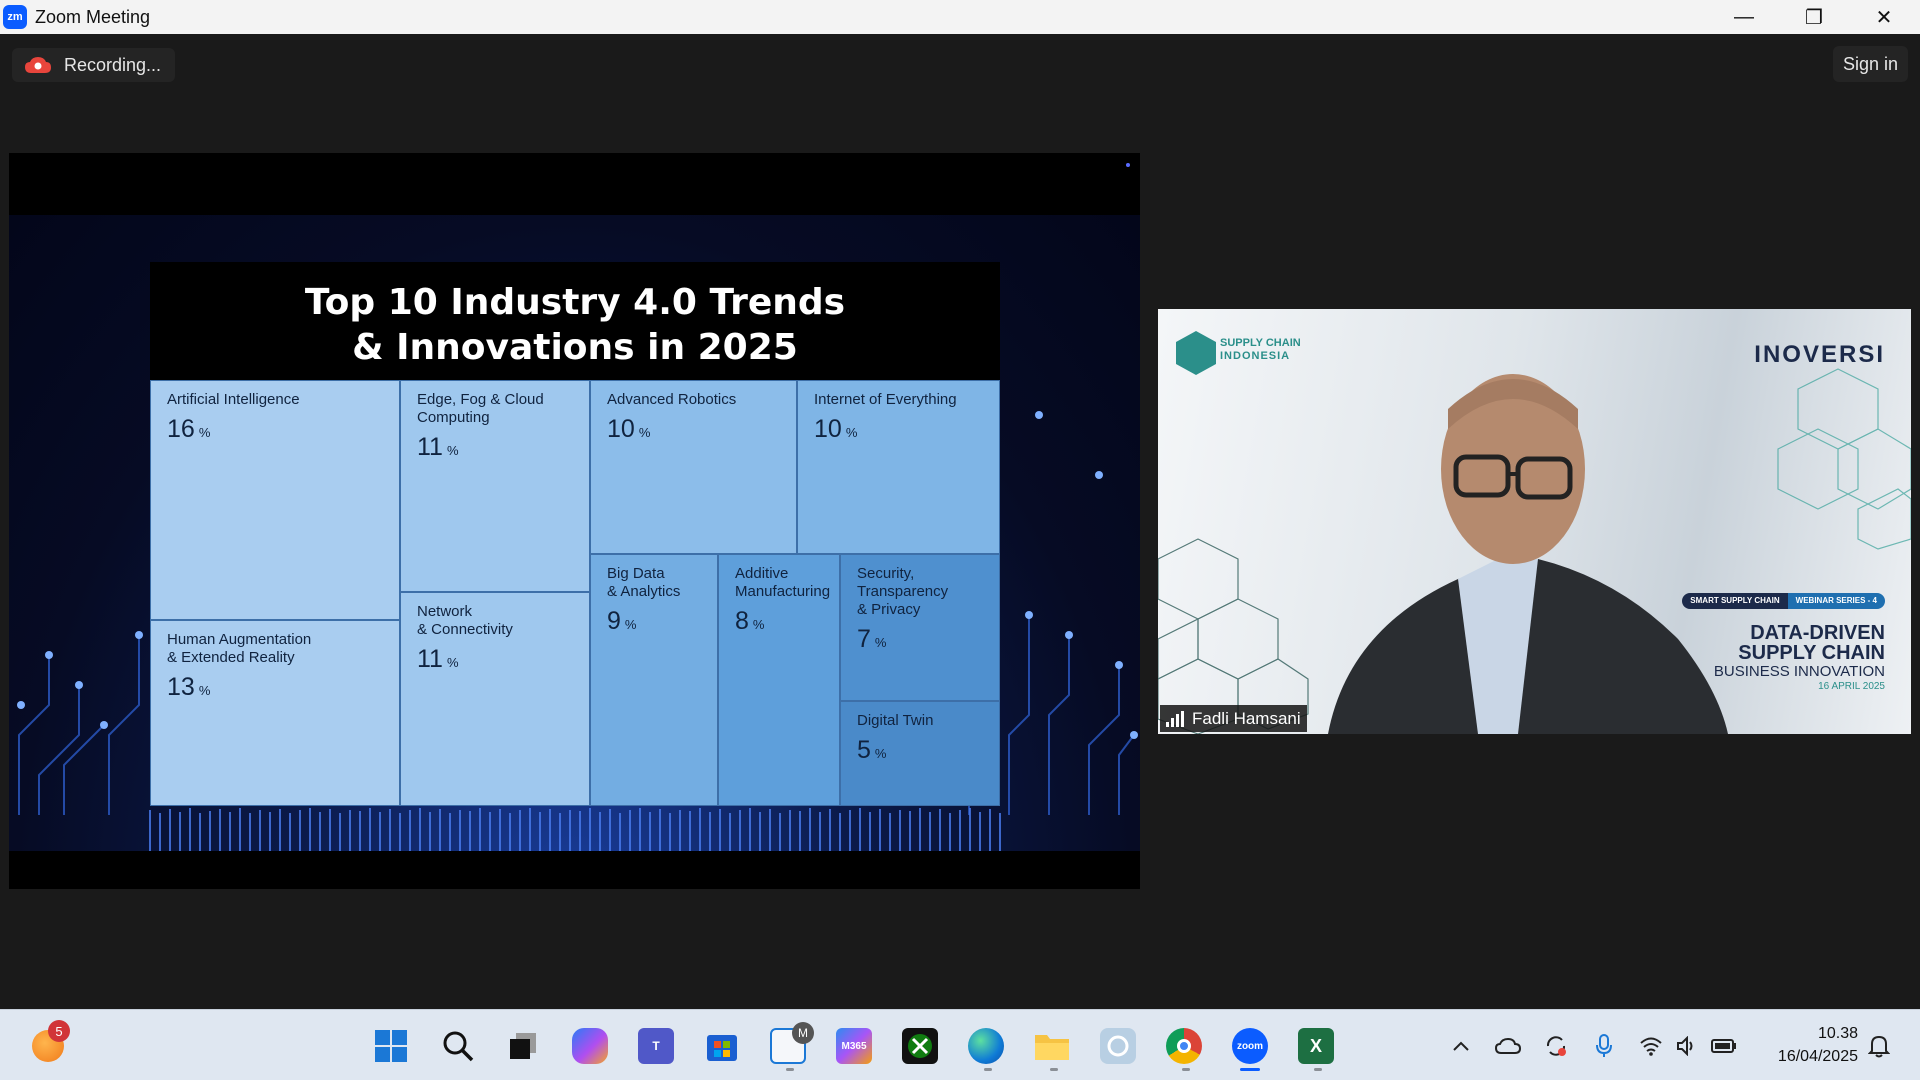 The image size is (1920, 1080). What do you see at coordinates (1508, 1046) in the screenshot?
I see `onedrive-icon` at bounding box center [1508, 1046].